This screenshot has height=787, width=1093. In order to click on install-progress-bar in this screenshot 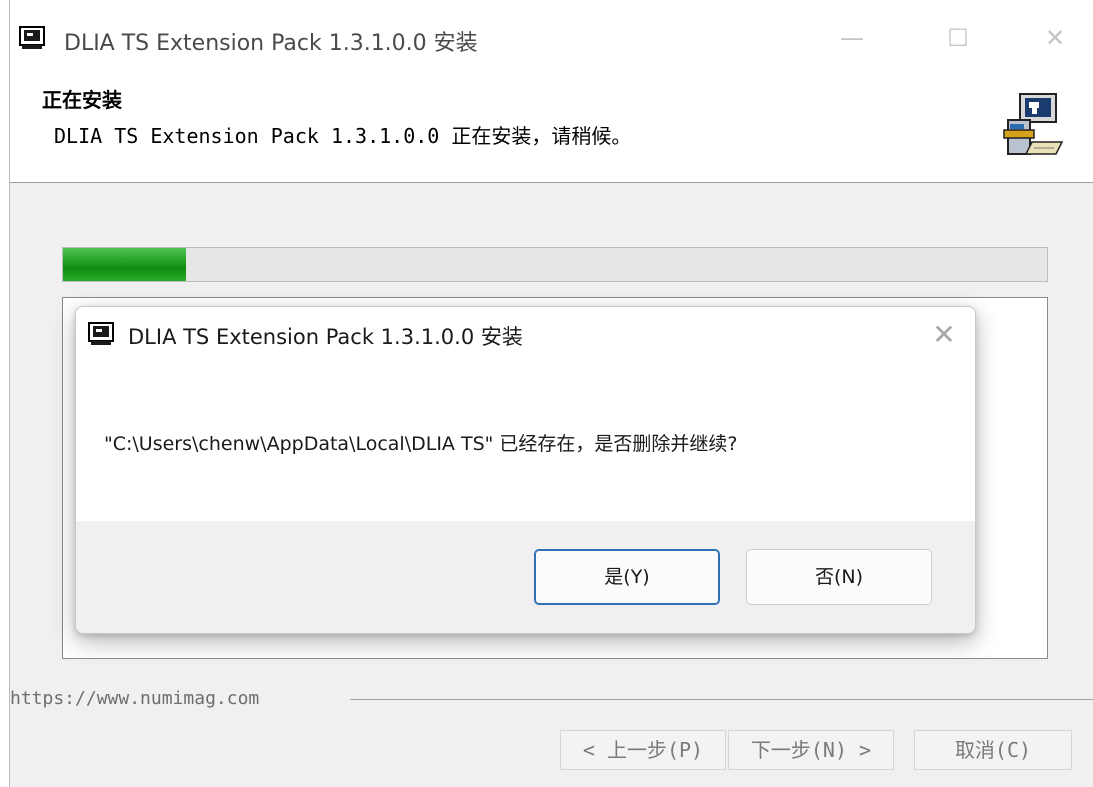, I will do `click(555, 264)`.